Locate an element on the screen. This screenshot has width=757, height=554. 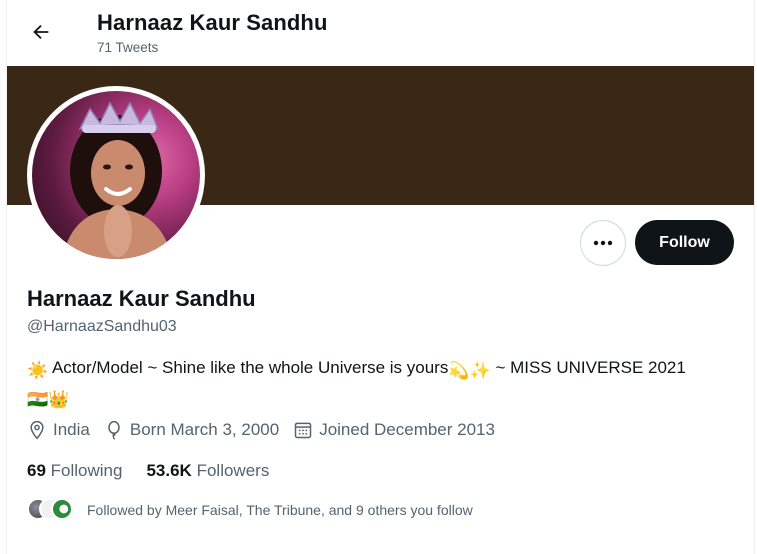
location-pin-icon is located at coordinates (37, 430).